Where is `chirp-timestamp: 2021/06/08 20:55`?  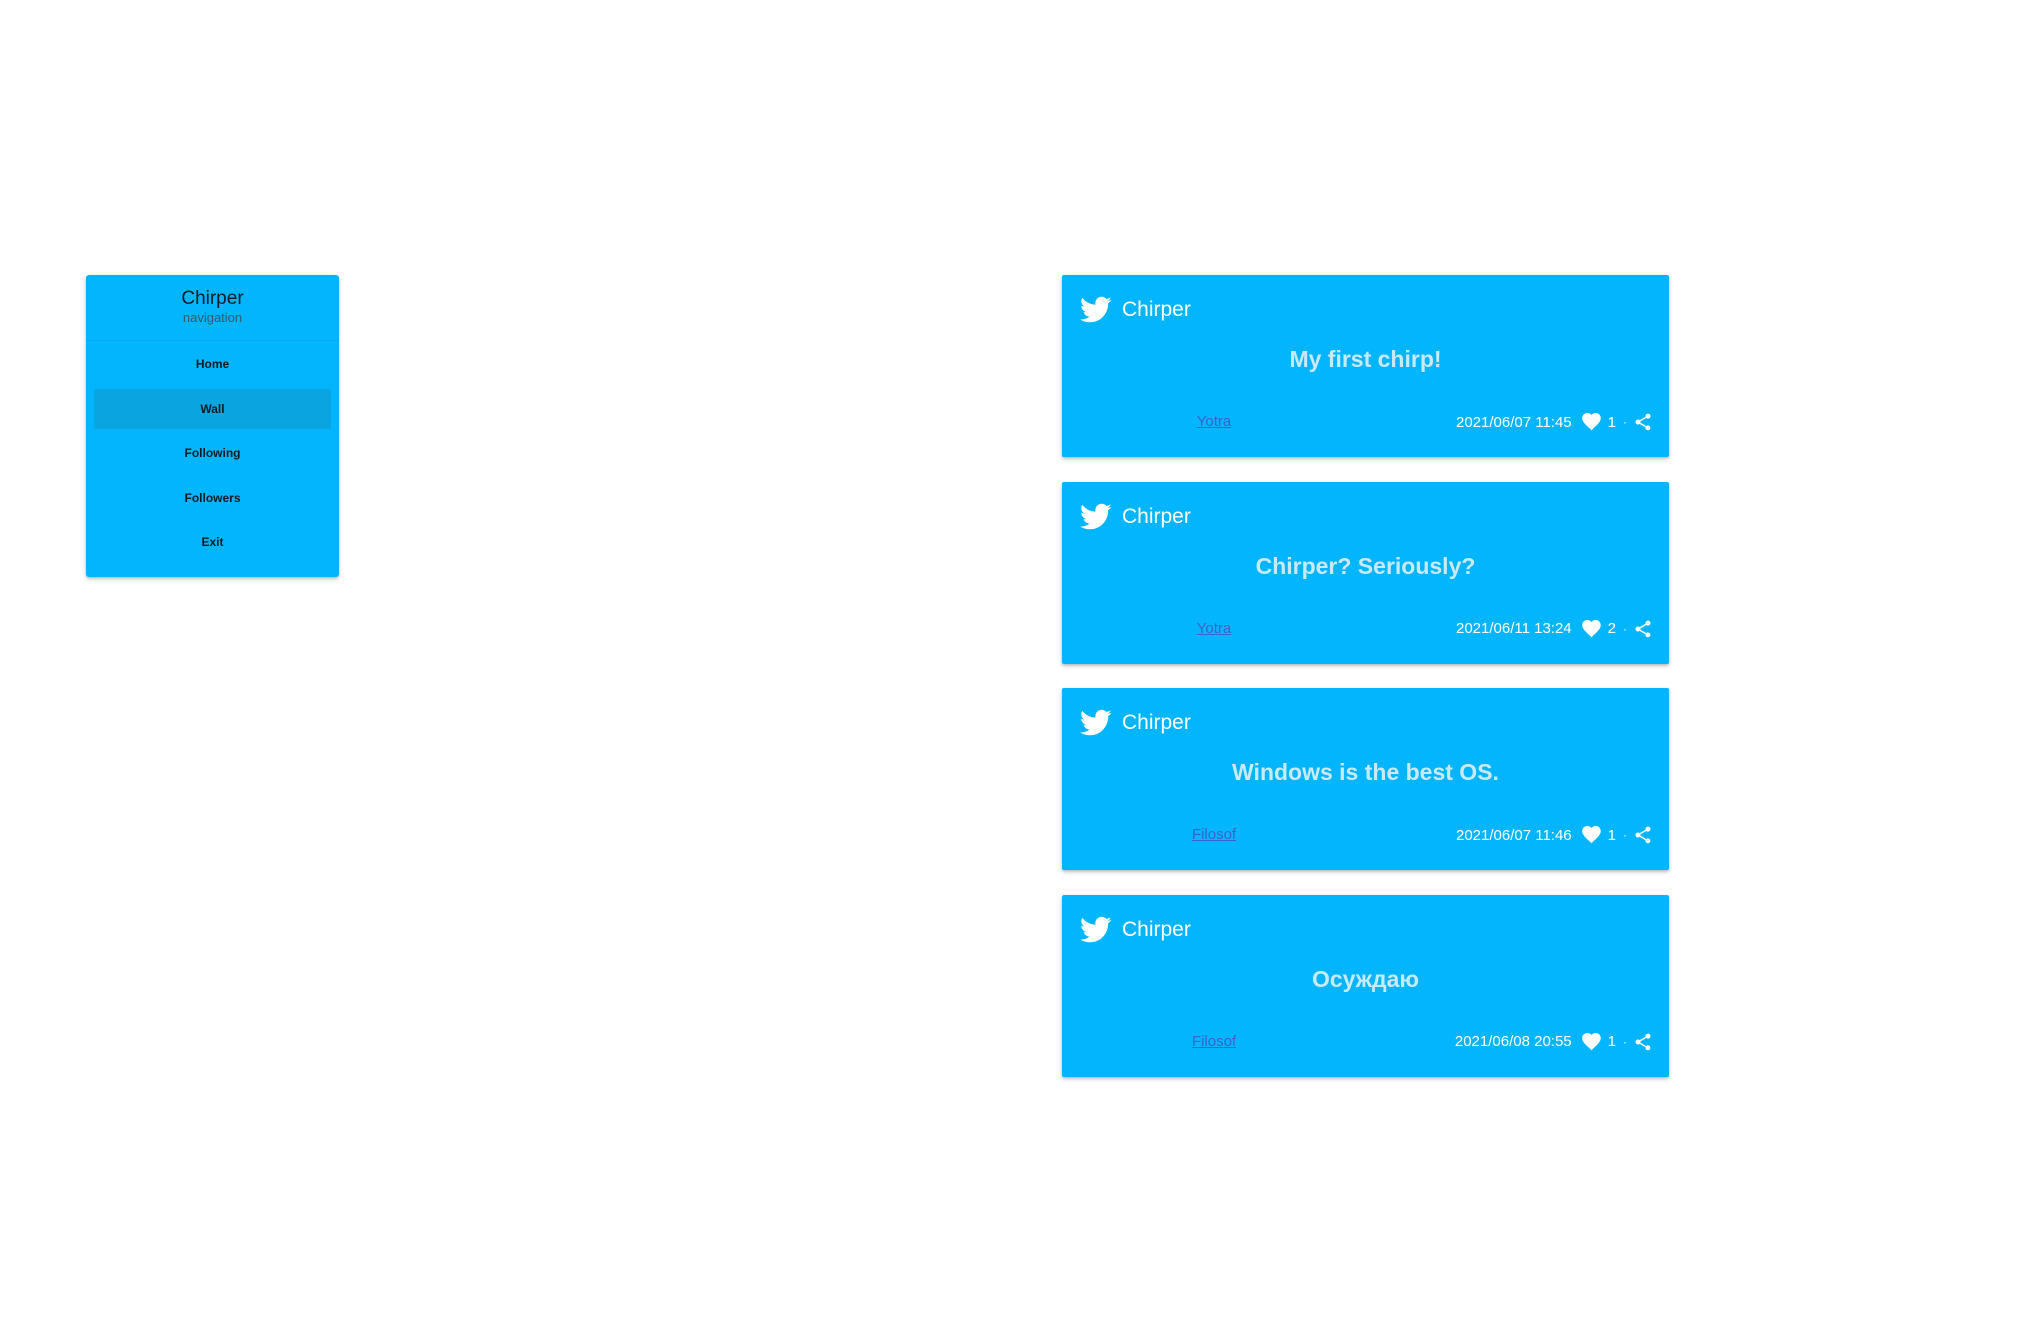
chirp-timestamp: 2021/06/08 20:55 is located at coordinates (1513, 1041).